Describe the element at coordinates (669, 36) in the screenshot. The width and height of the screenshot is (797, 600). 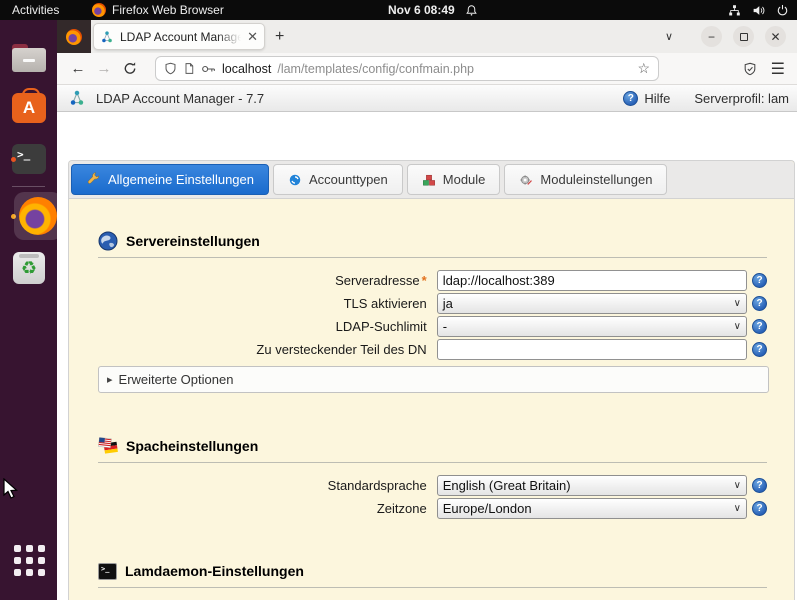
I see `list-tabs-chevron-icon: ∨` at that location.